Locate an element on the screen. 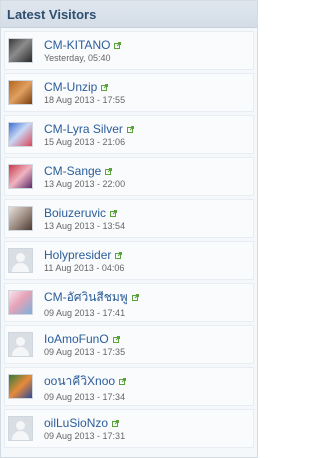 The height and width of the screenshot is (458, 320). visitor-info: Holypresider 11 Aug 2013 - 04:06 is located at coordinates (84, 260).